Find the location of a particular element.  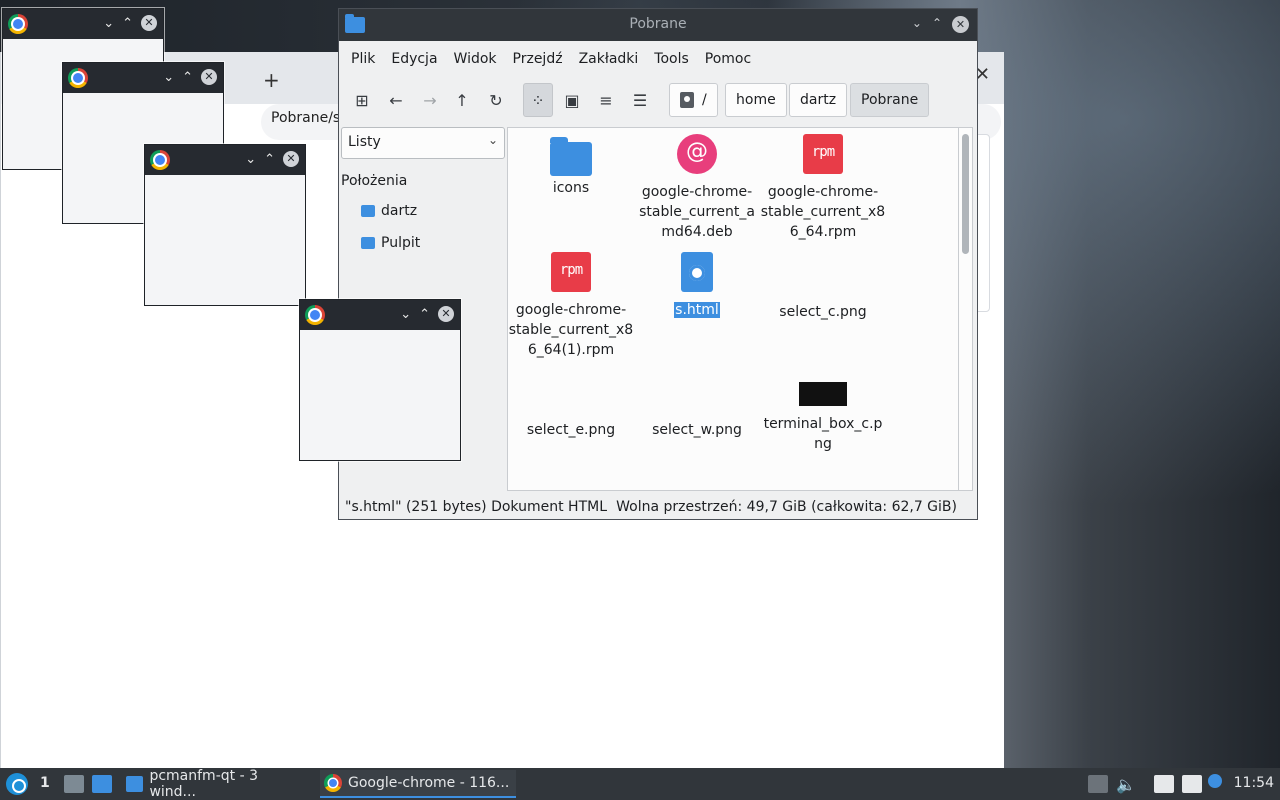

file-item: google-chrome-stable_current_amd64.deb is located at coordinates (697, 188).